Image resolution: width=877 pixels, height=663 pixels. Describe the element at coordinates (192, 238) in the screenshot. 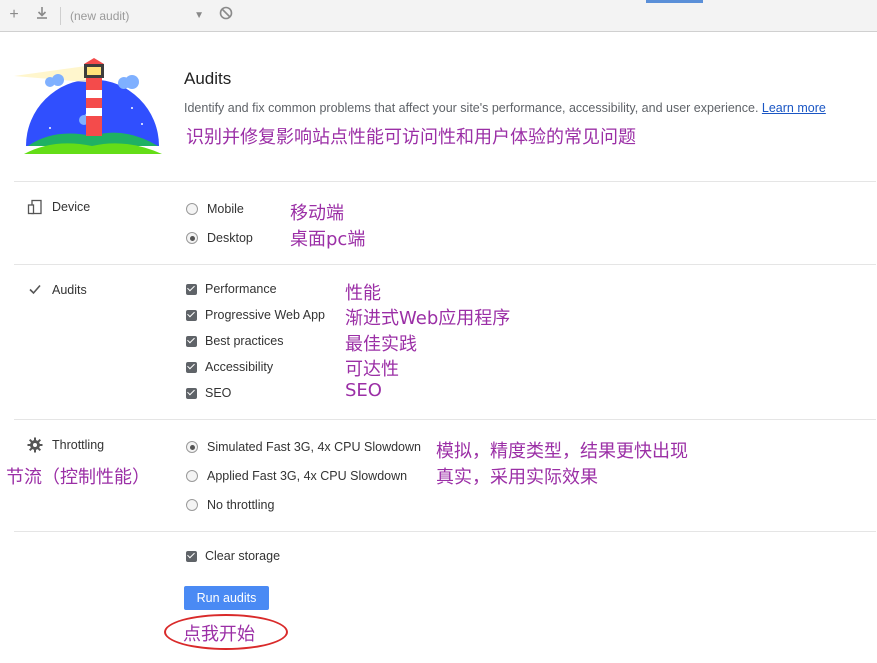

I see `radio-desktop` at that location.